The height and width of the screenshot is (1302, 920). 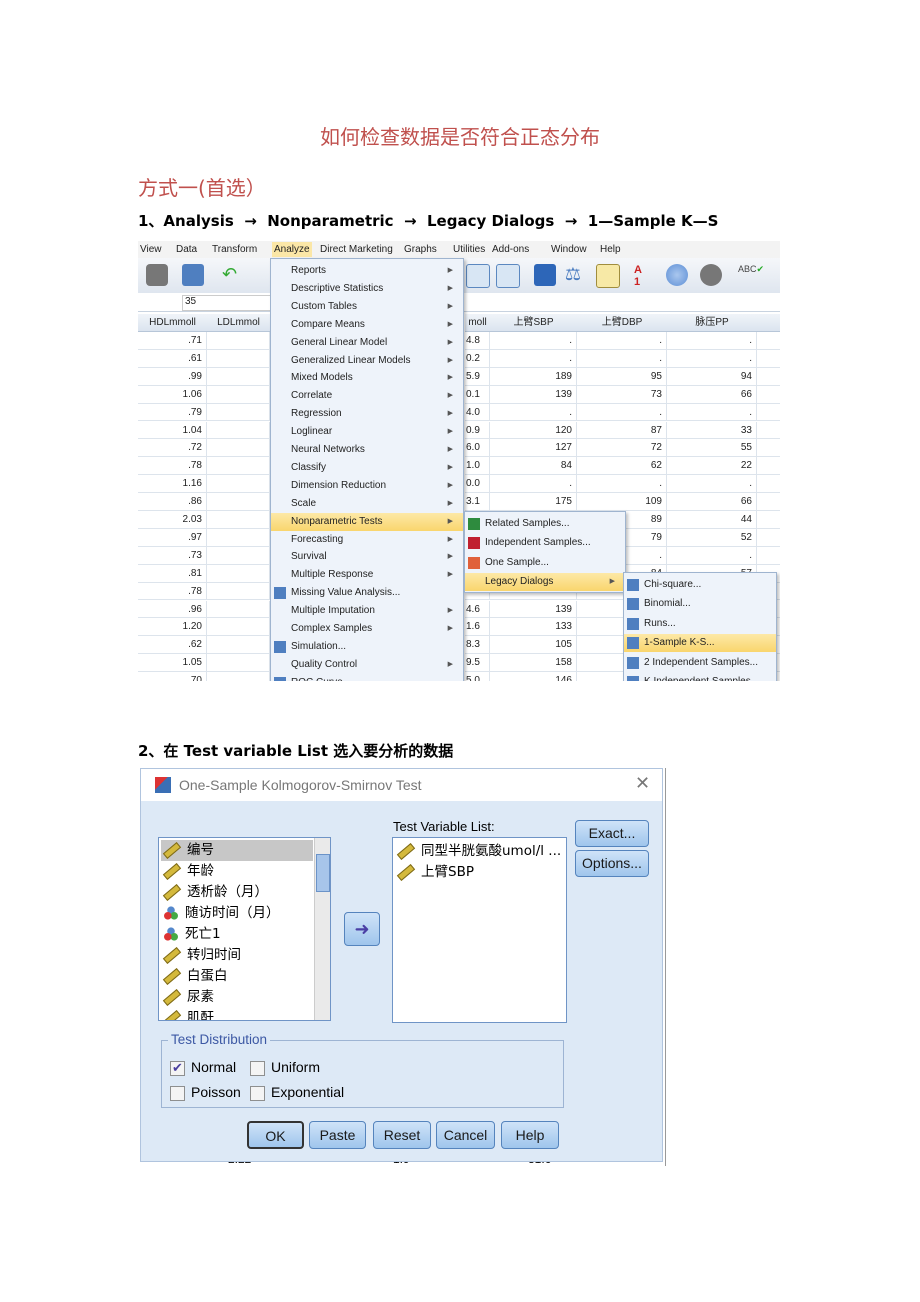 What do you see at coordinates (367, 450) in the screenshot?
I see `menu-item: Neural Networks ▶` at bounding box center [367, 450].